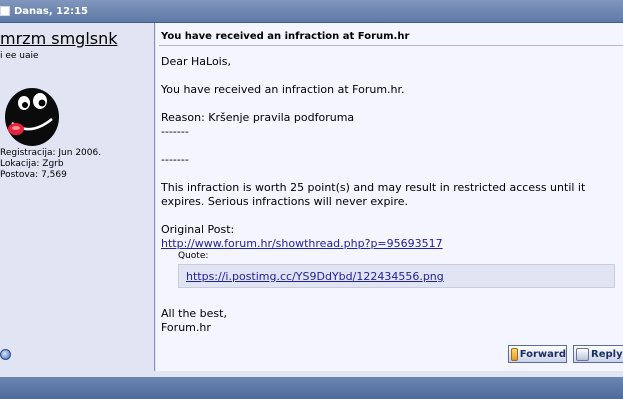  What do you see at coordinates (198, 229) in the screenshot?
I see `original-post-label: Original Post:` at bounding box center [198, 229].